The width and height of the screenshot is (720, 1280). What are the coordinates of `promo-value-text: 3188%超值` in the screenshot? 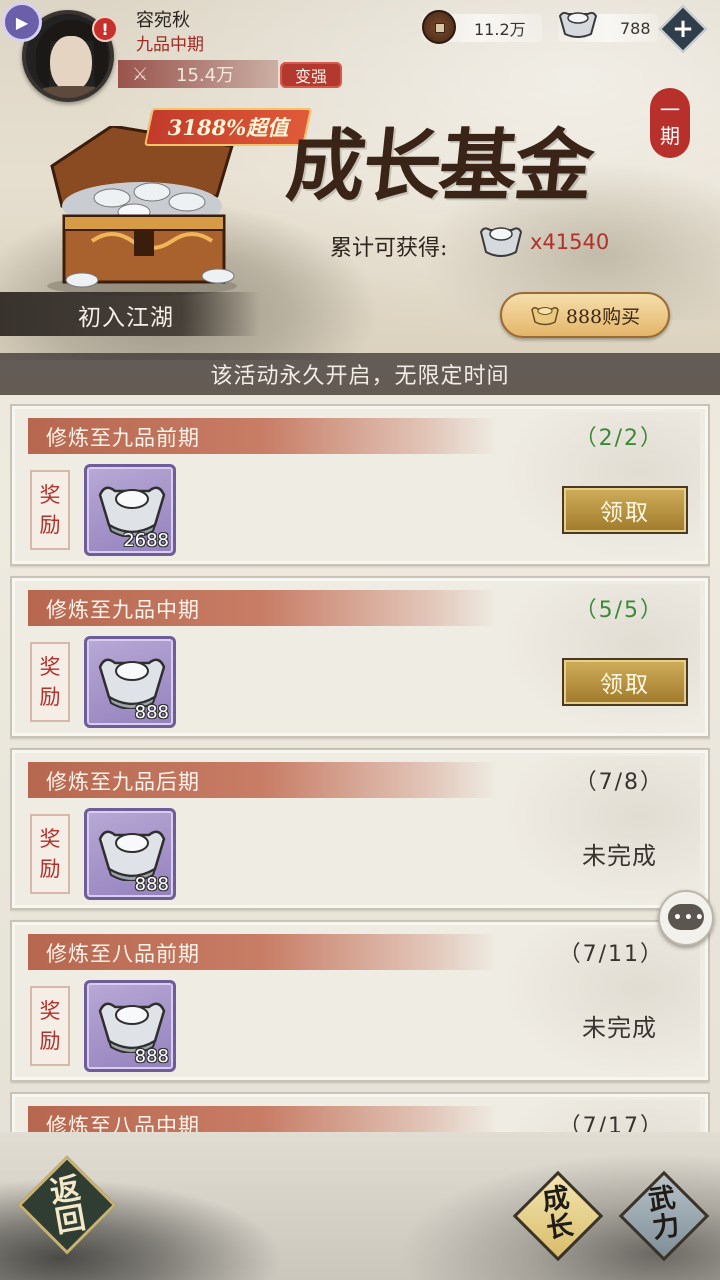 It's located at (228, 127).